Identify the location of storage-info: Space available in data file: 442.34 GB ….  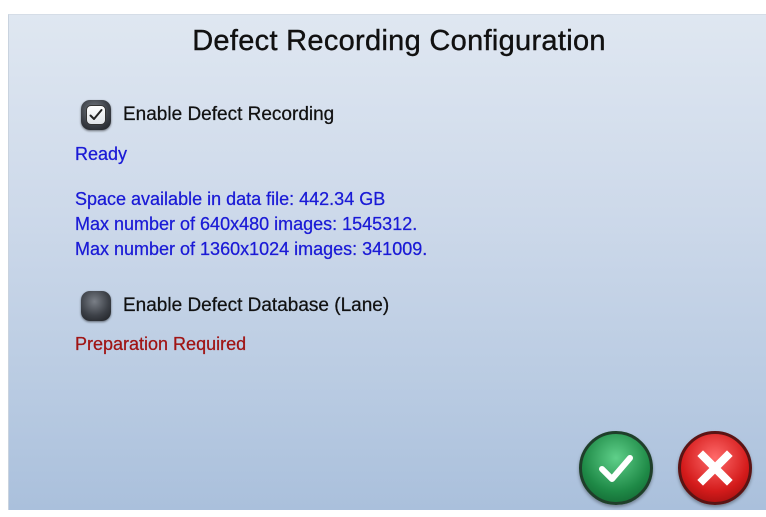
(251, 224).